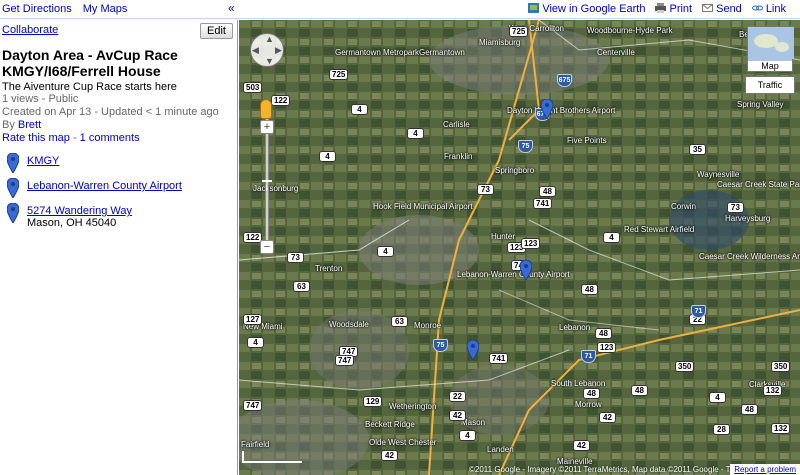  Describe the element at coordinates (255, 50) in the screenshot. I see `pan-left-arrow-icon: ◀` at that location.